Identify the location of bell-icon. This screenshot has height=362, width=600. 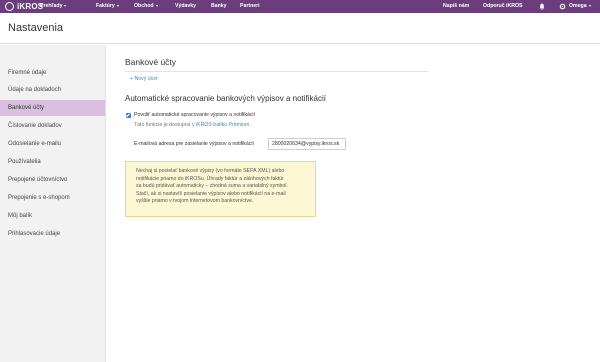
(542, 6).